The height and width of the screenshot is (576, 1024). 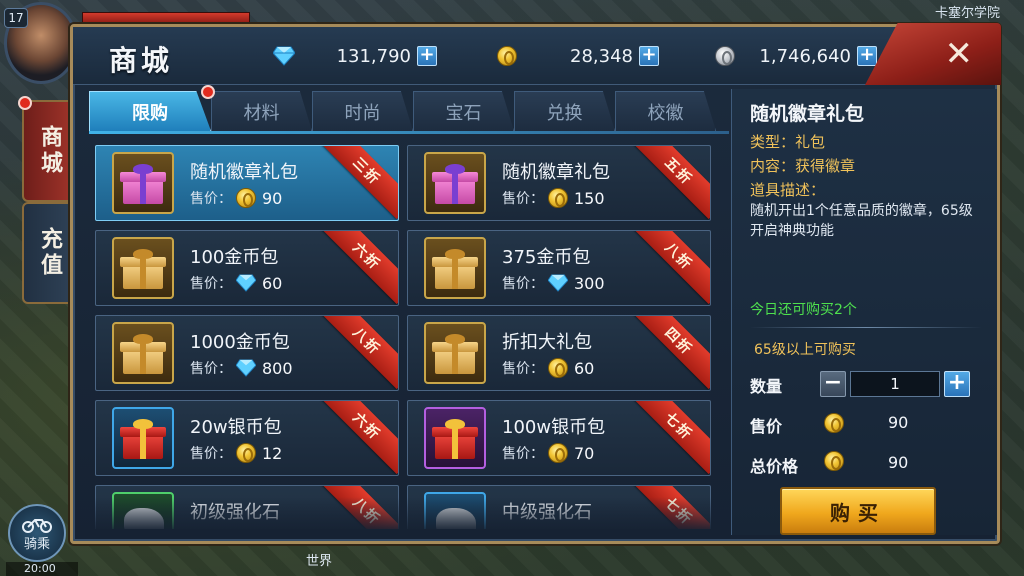 What do you see at coordinates (833, 384) in the screenshot?
I see `quantity-decrease-button: −` at bounding box center [833, 384].